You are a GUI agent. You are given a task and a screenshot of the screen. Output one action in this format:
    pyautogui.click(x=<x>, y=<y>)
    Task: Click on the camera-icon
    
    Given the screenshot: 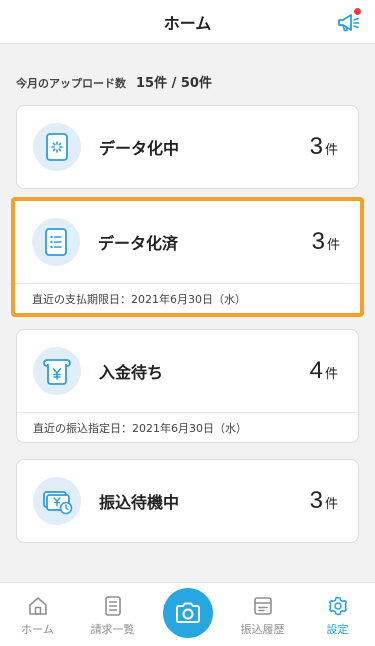 What is the action you would take?
    pyautogui.click(x=188, y=612)
    